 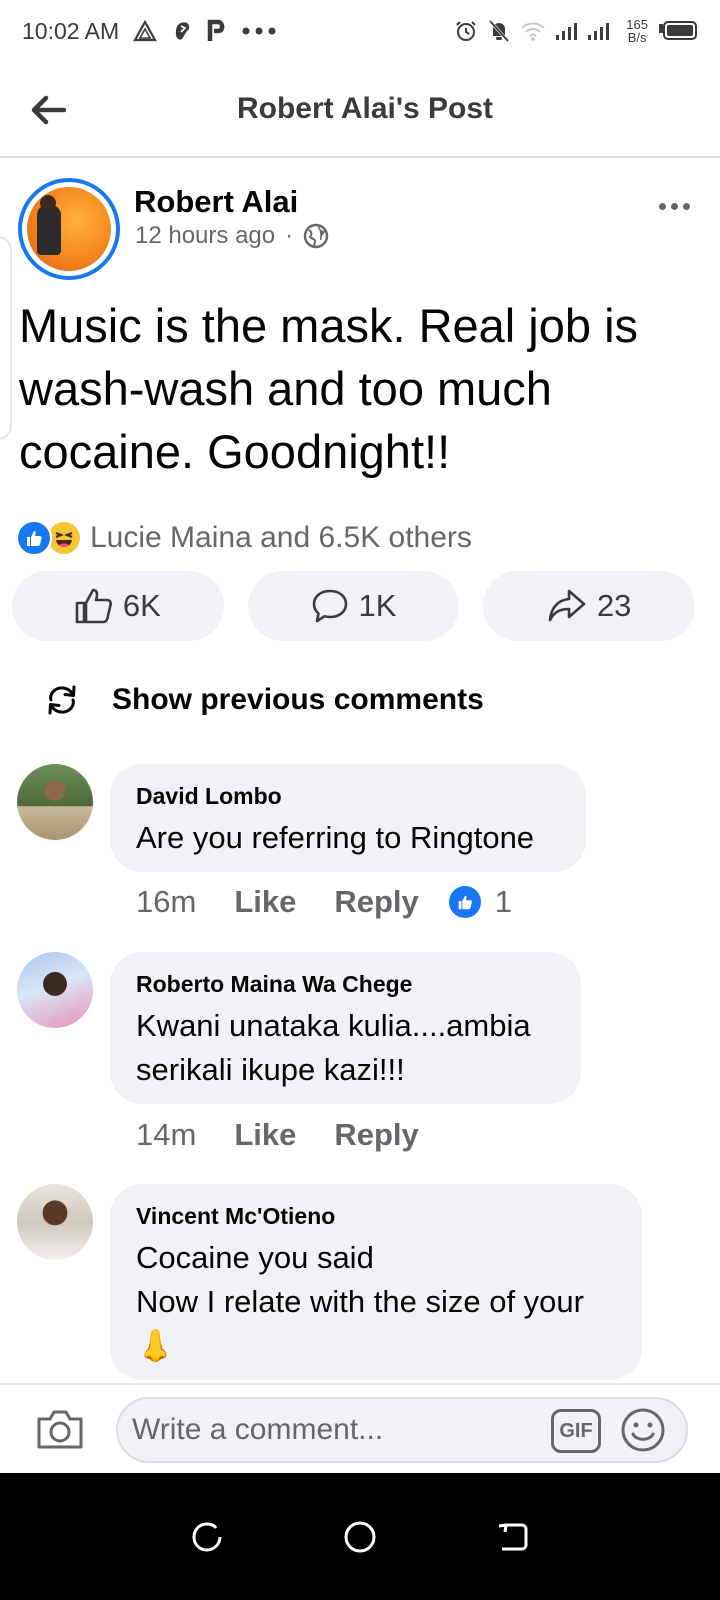 What do you see at coordinates (324, 902) in the screenshot?
I see `comment-actions: 16m Like Reply 1` at bounding box center [324, 902].